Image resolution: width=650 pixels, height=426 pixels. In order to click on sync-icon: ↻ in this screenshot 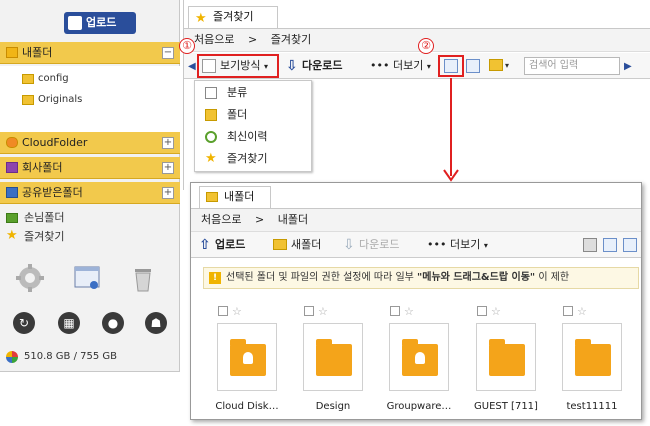, I will do `click(24, 323)`.